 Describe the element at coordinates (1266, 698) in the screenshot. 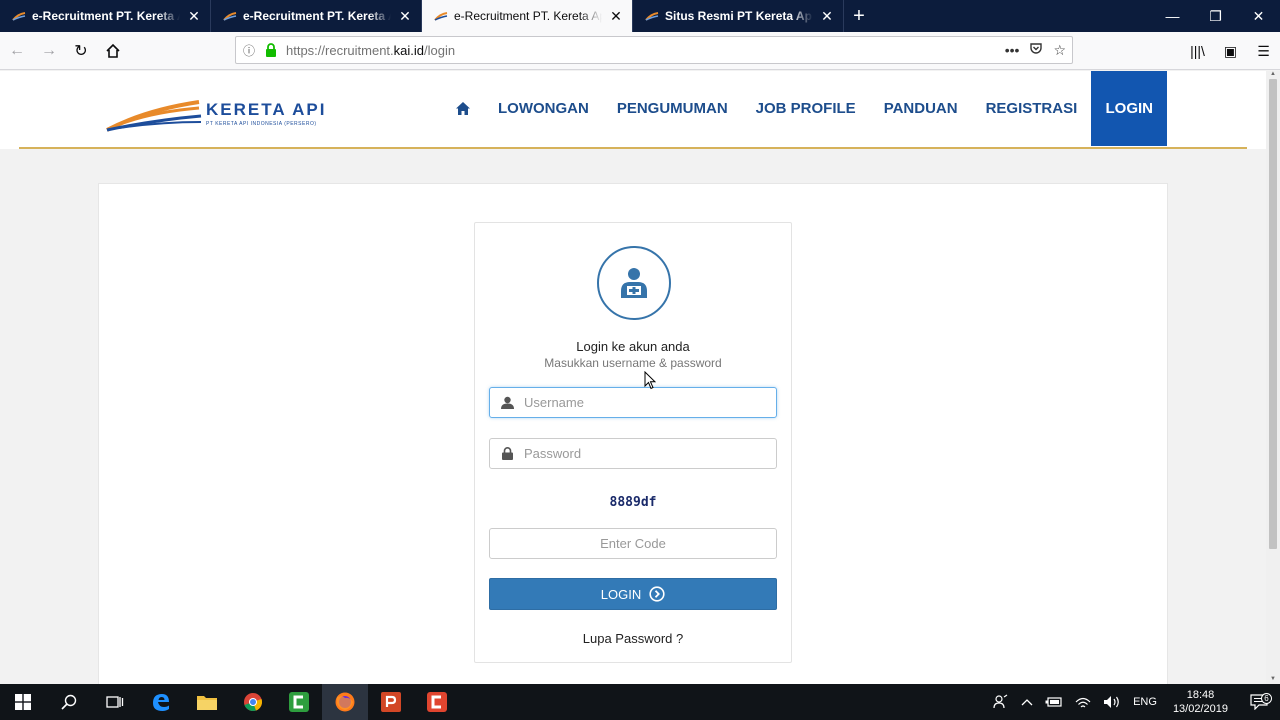

I see `notification-count-badge: 6` at that location.